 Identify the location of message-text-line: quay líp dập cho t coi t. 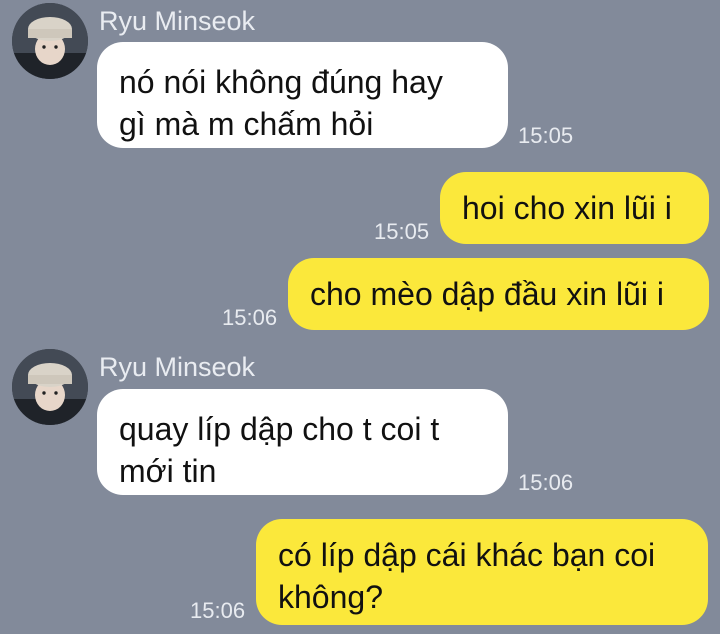
(279, 429).